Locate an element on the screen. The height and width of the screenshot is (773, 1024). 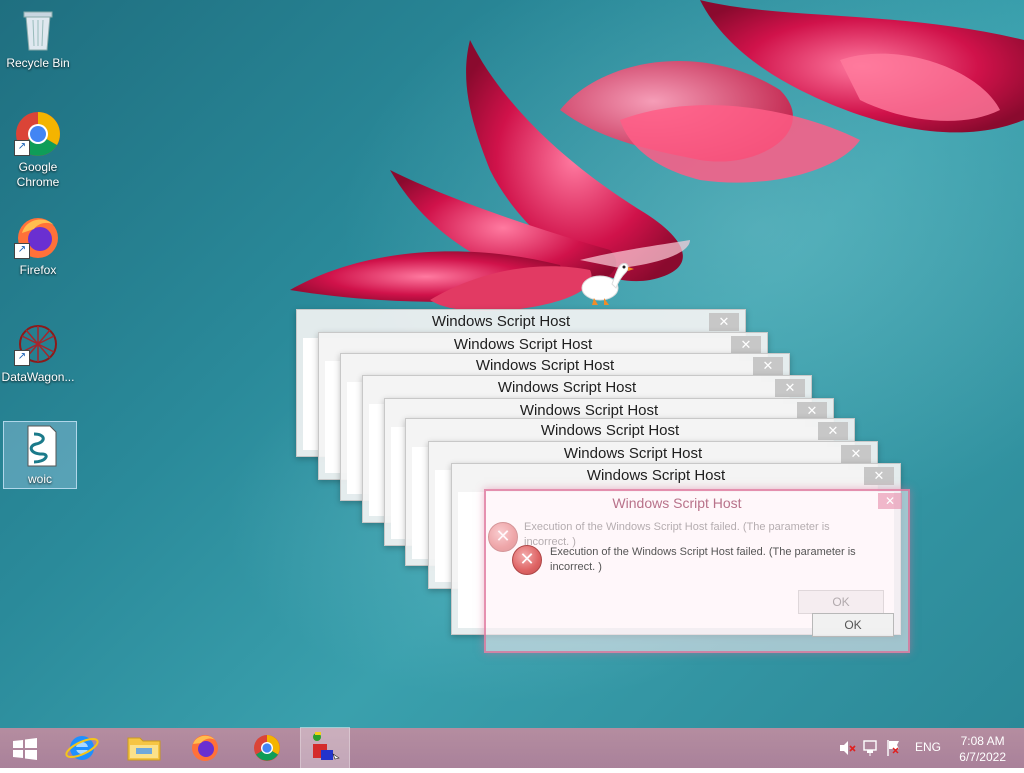
clock-time: 7:08 AM is located at coordinates (982, 741).